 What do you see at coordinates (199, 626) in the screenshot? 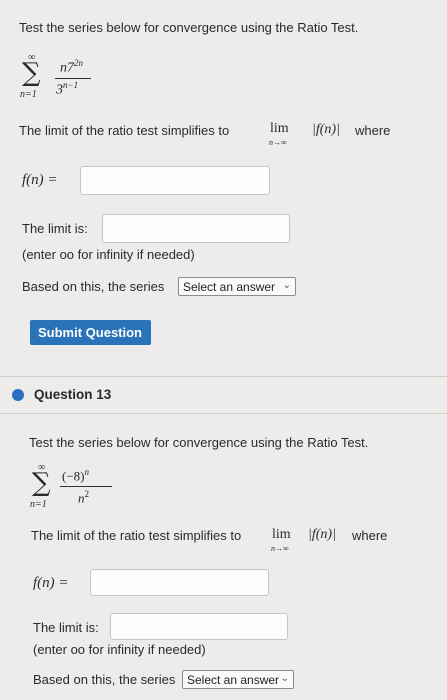
I see `q13-limit-input` at bounding box center [199, 626].